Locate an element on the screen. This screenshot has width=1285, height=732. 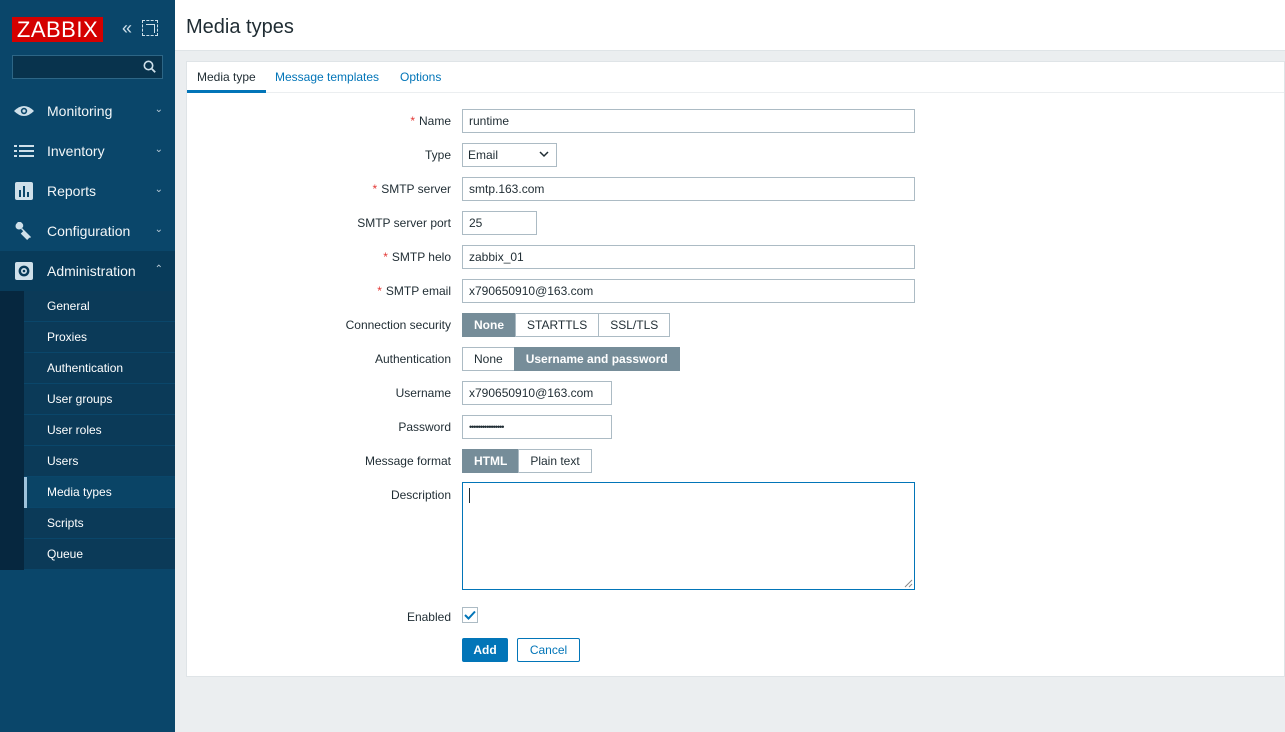
submenu-general: General is located at coordinates (99, 306).